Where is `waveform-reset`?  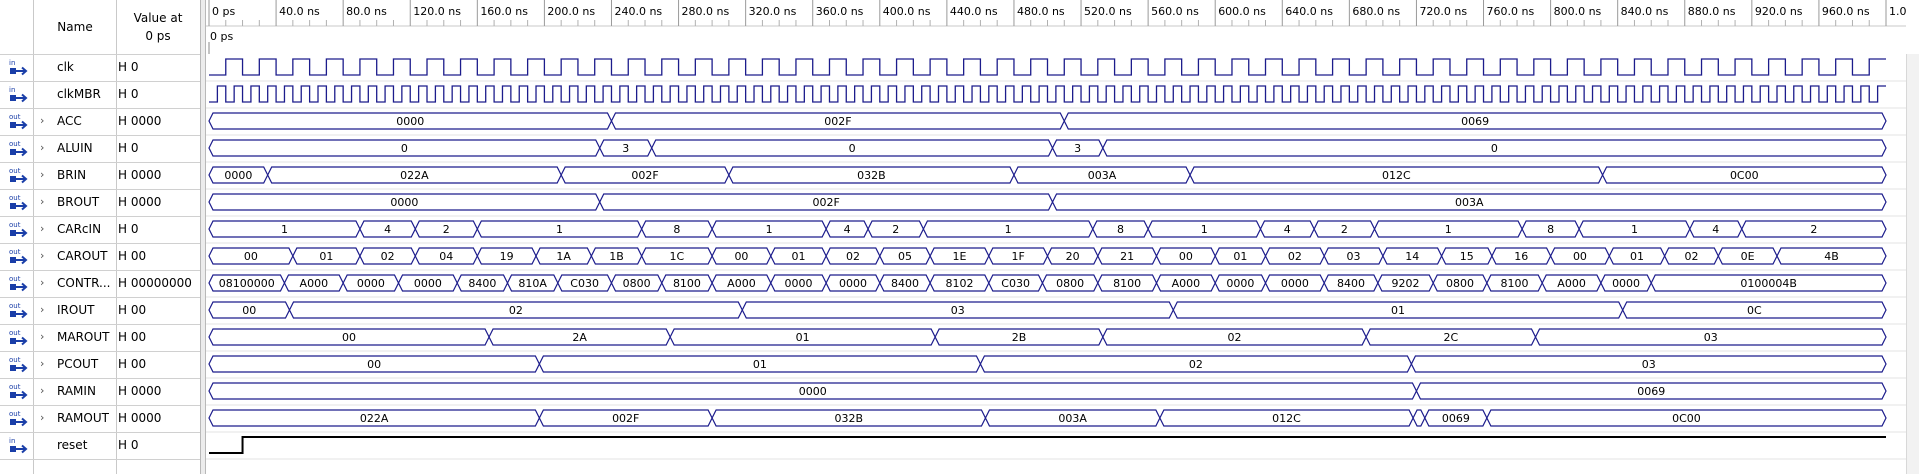
waveform-reset is located at coordinates (1056, 448).